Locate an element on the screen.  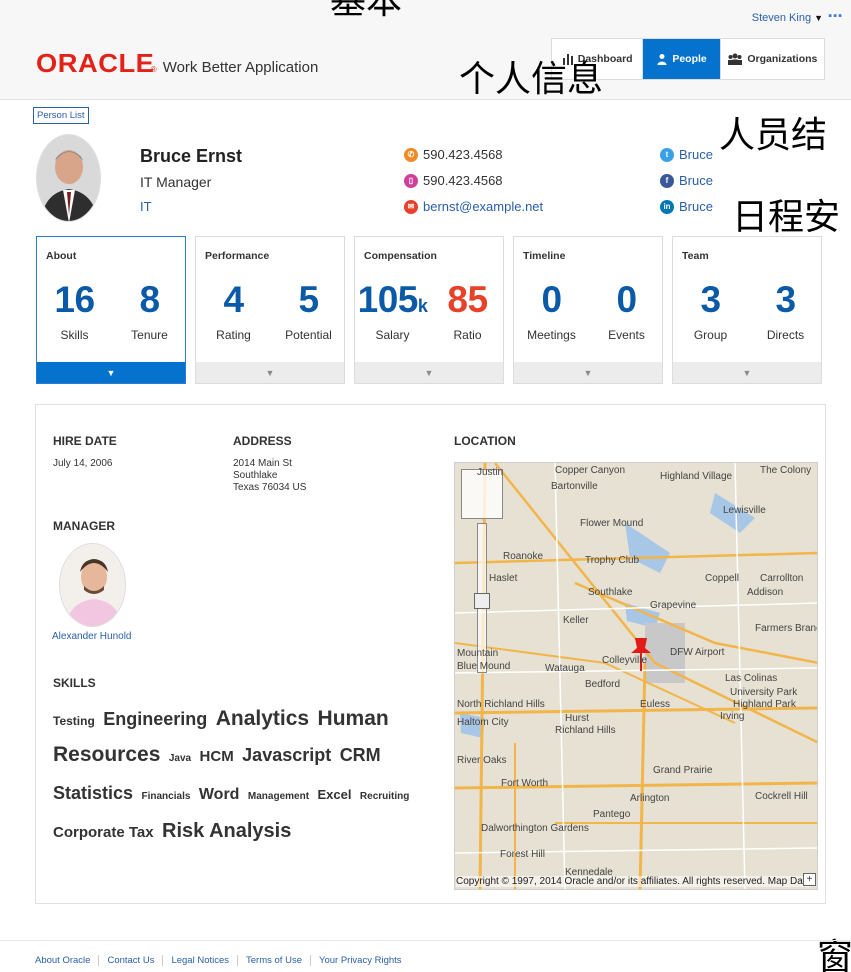
footer-link-legal-notices: Legal Notices is located at coordinates (199, 960).